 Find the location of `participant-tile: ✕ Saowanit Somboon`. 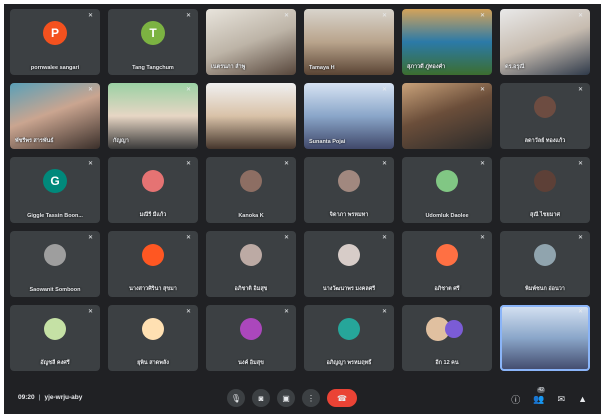

participant-tile: ✕ Saowanit Somboon is located at coordinates (55, 264).